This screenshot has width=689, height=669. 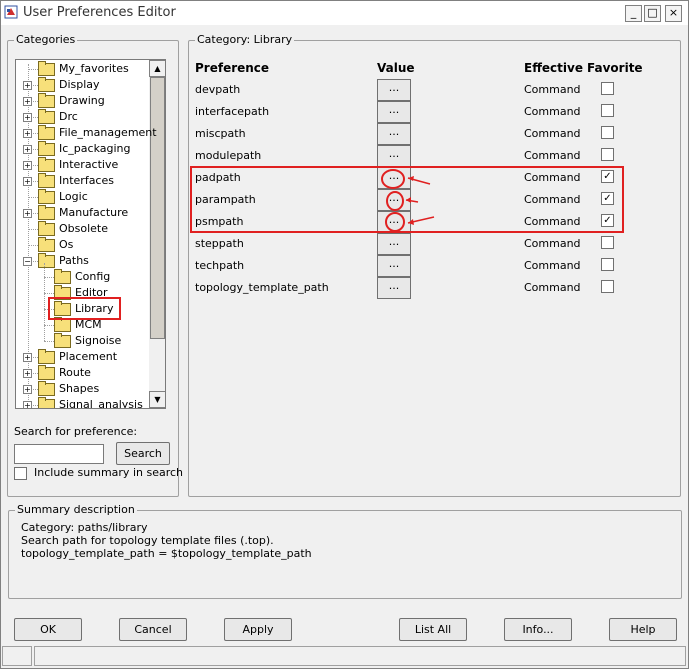 I want to click on tree-item-label: Paths, so click(x=74, y=260).